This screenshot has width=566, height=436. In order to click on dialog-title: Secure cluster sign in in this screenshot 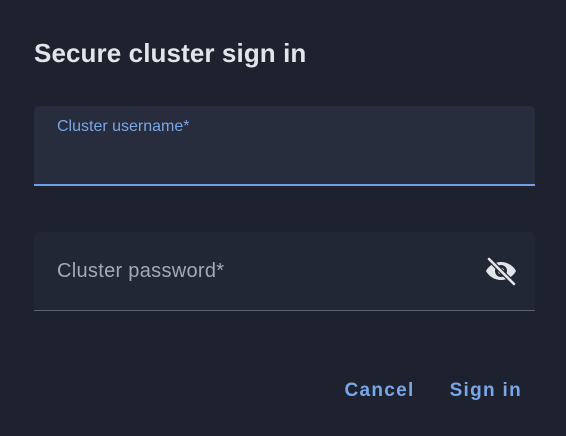, I will do `click(170, 53)`.